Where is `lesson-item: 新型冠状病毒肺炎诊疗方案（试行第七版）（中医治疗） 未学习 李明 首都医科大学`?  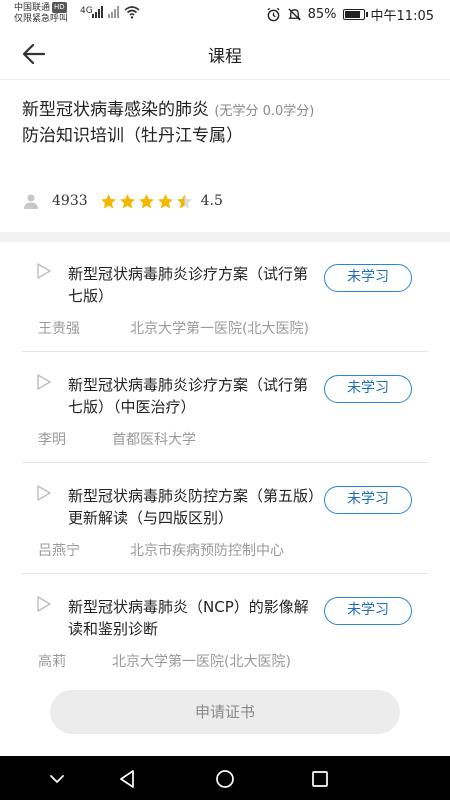 lesson-item: 新型冠状病毒肺炎诊疗方案（试行第七版）（中医治疗） 未学习 李明 首都医科大学 is located at coordinates (225, 408).